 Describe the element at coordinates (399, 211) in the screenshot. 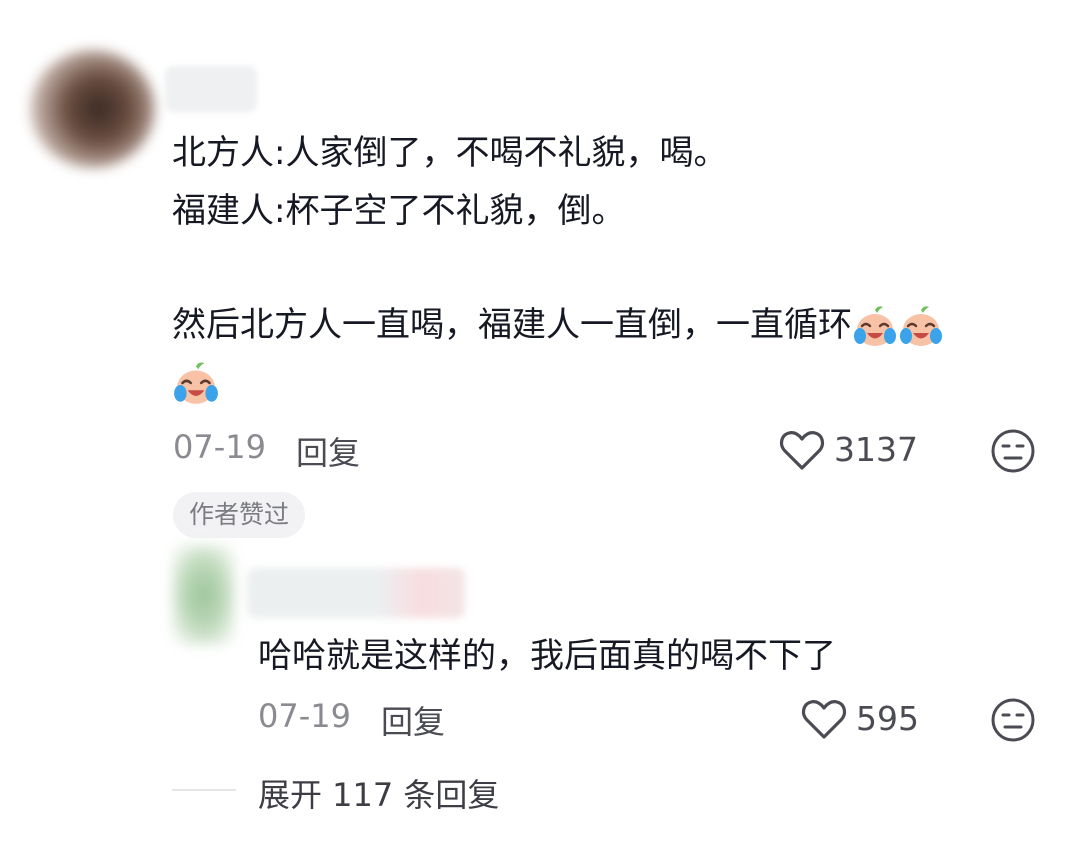

I see `comment-line-2: 福建人:杯子空了不礼貌，倒。` at that location.